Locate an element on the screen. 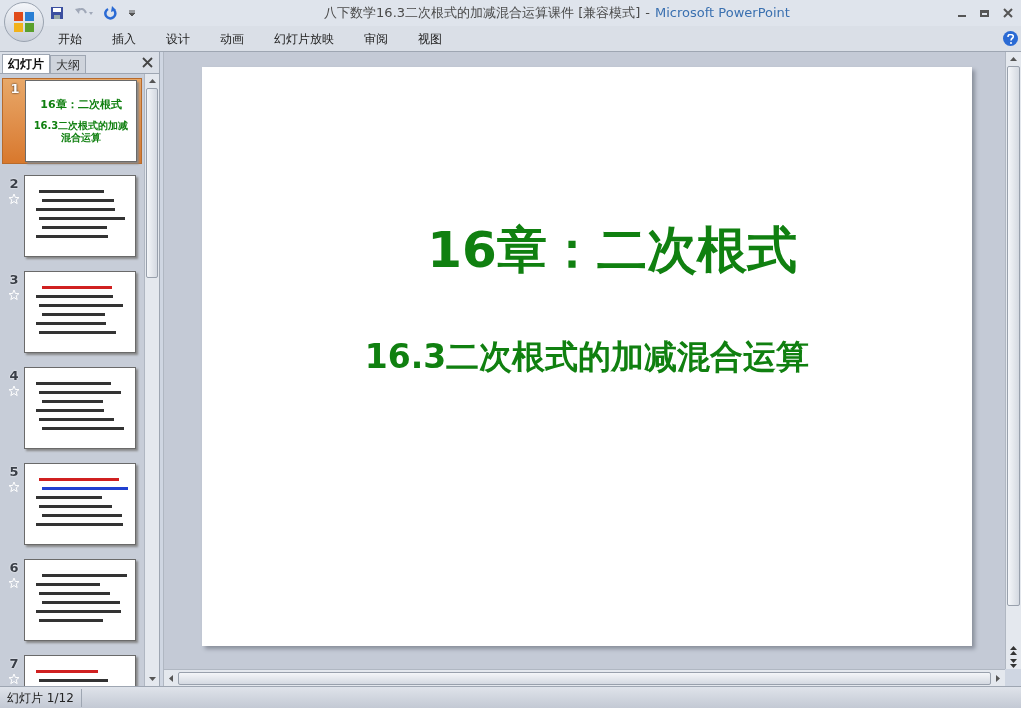 Image resolution: width=1021 pixels, height=708 pixels. dropdown-caret-icon is located at coordinates (132, 13).